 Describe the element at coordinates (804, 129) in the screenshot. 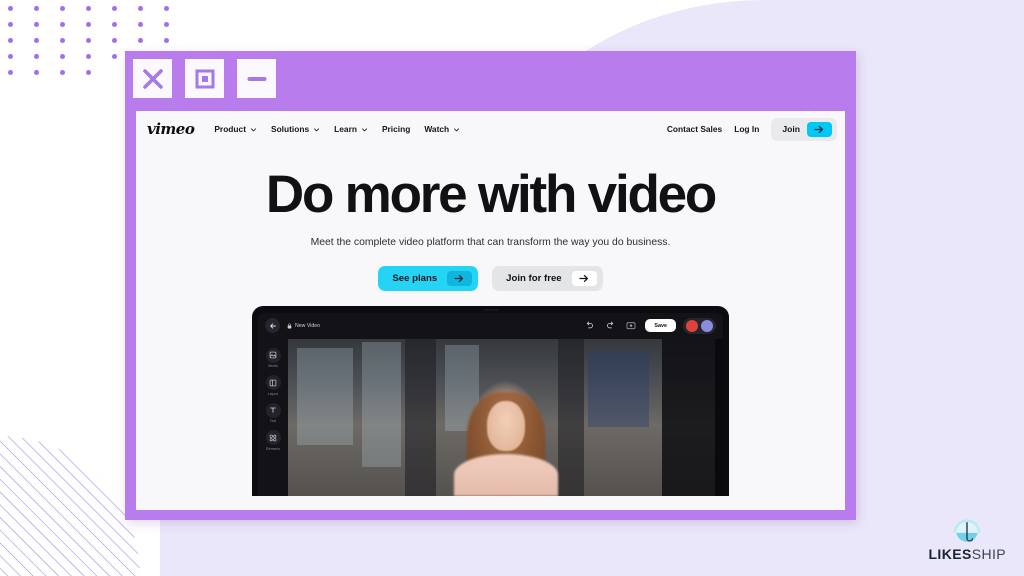

I see `join-button: Join` at that location.